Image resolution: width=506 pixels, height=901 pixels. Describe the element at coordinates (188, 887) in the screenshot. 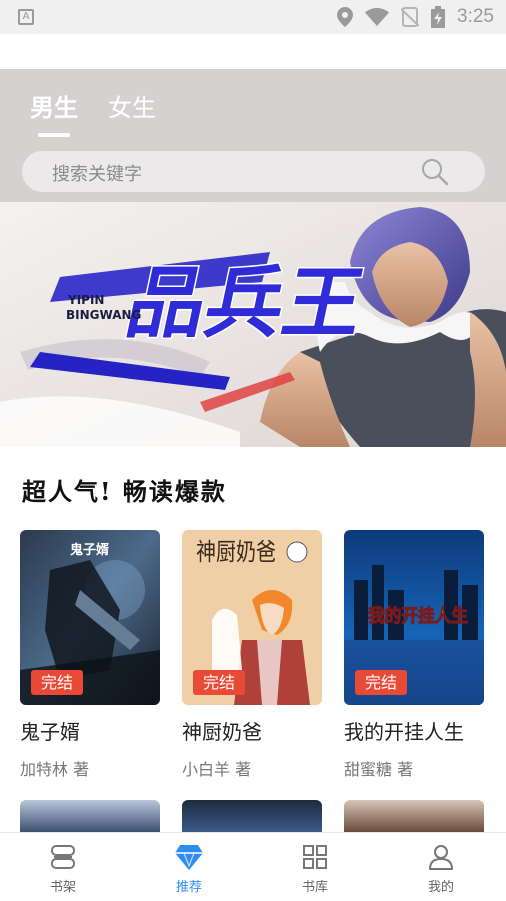

I see `nav-label: 推荐` at that location.